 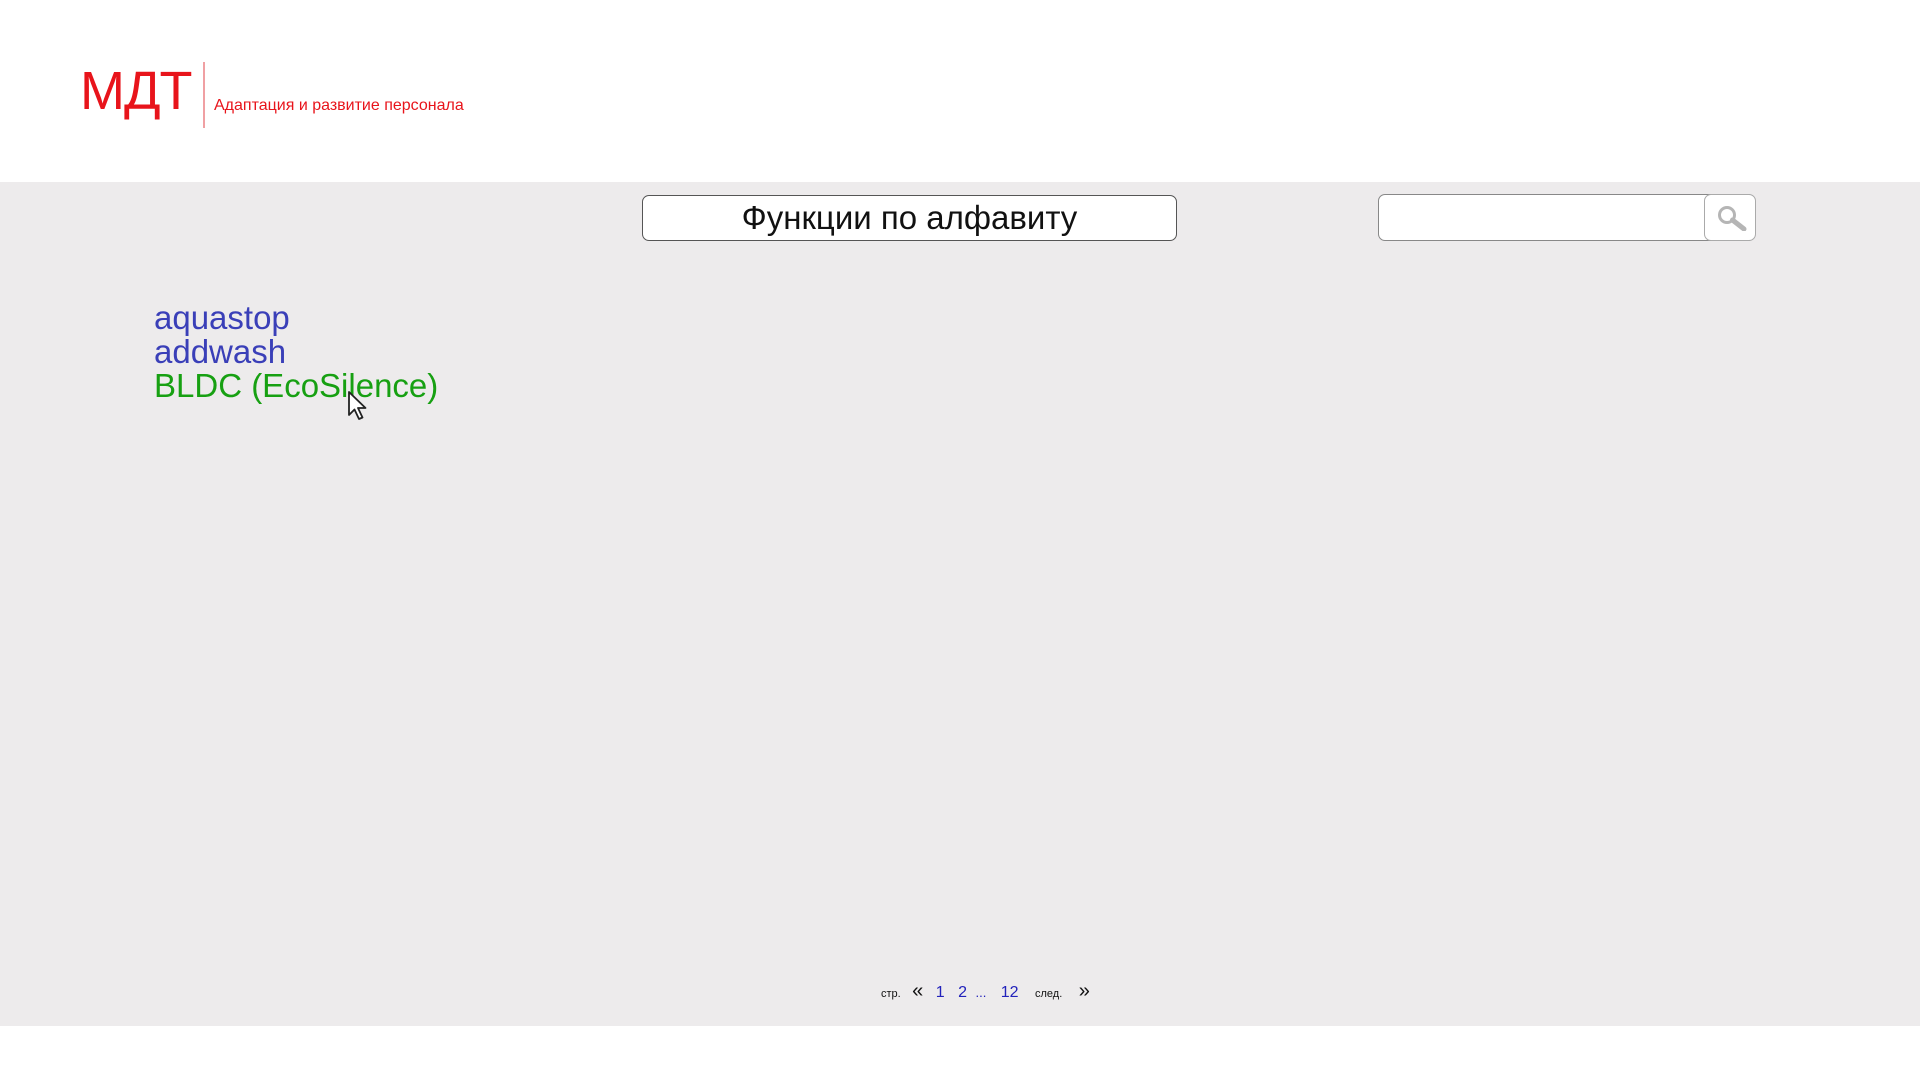 I want to click on page-link-2: 2, so click(x=962, y=993).